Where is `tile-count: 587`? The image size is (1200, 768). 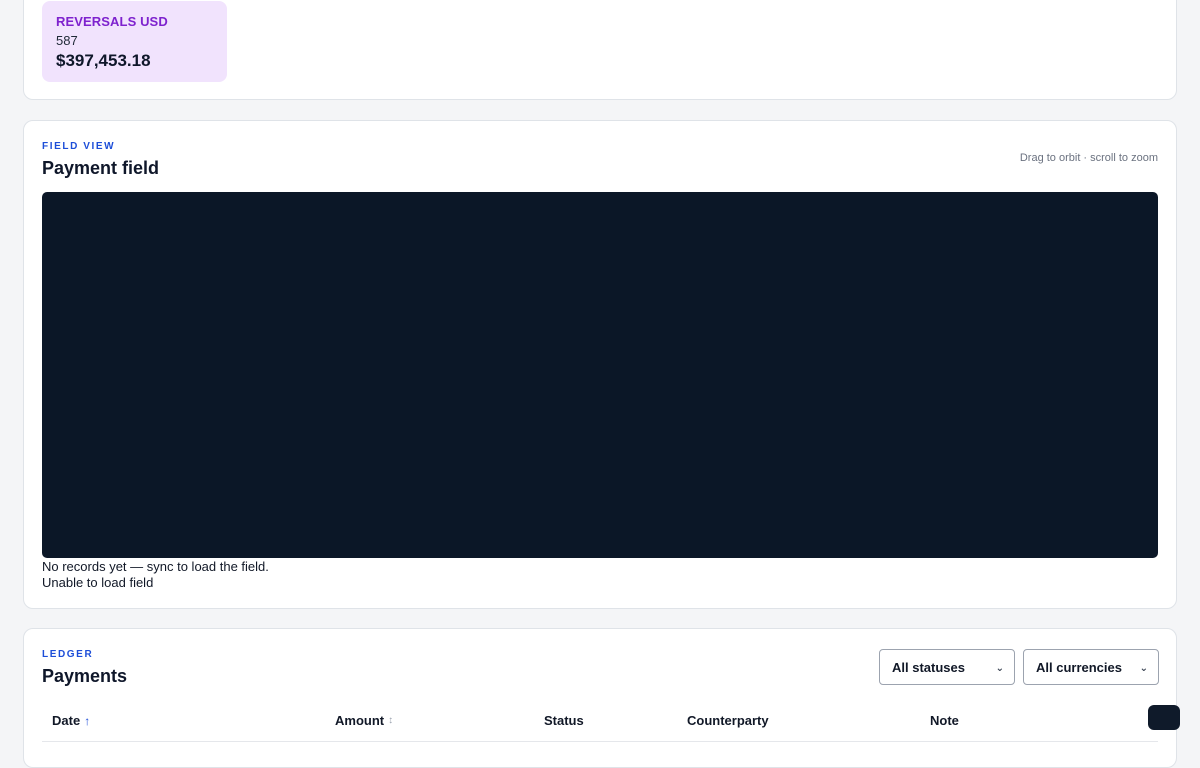 tile-count: 587 is located at coordinates (67, 40).